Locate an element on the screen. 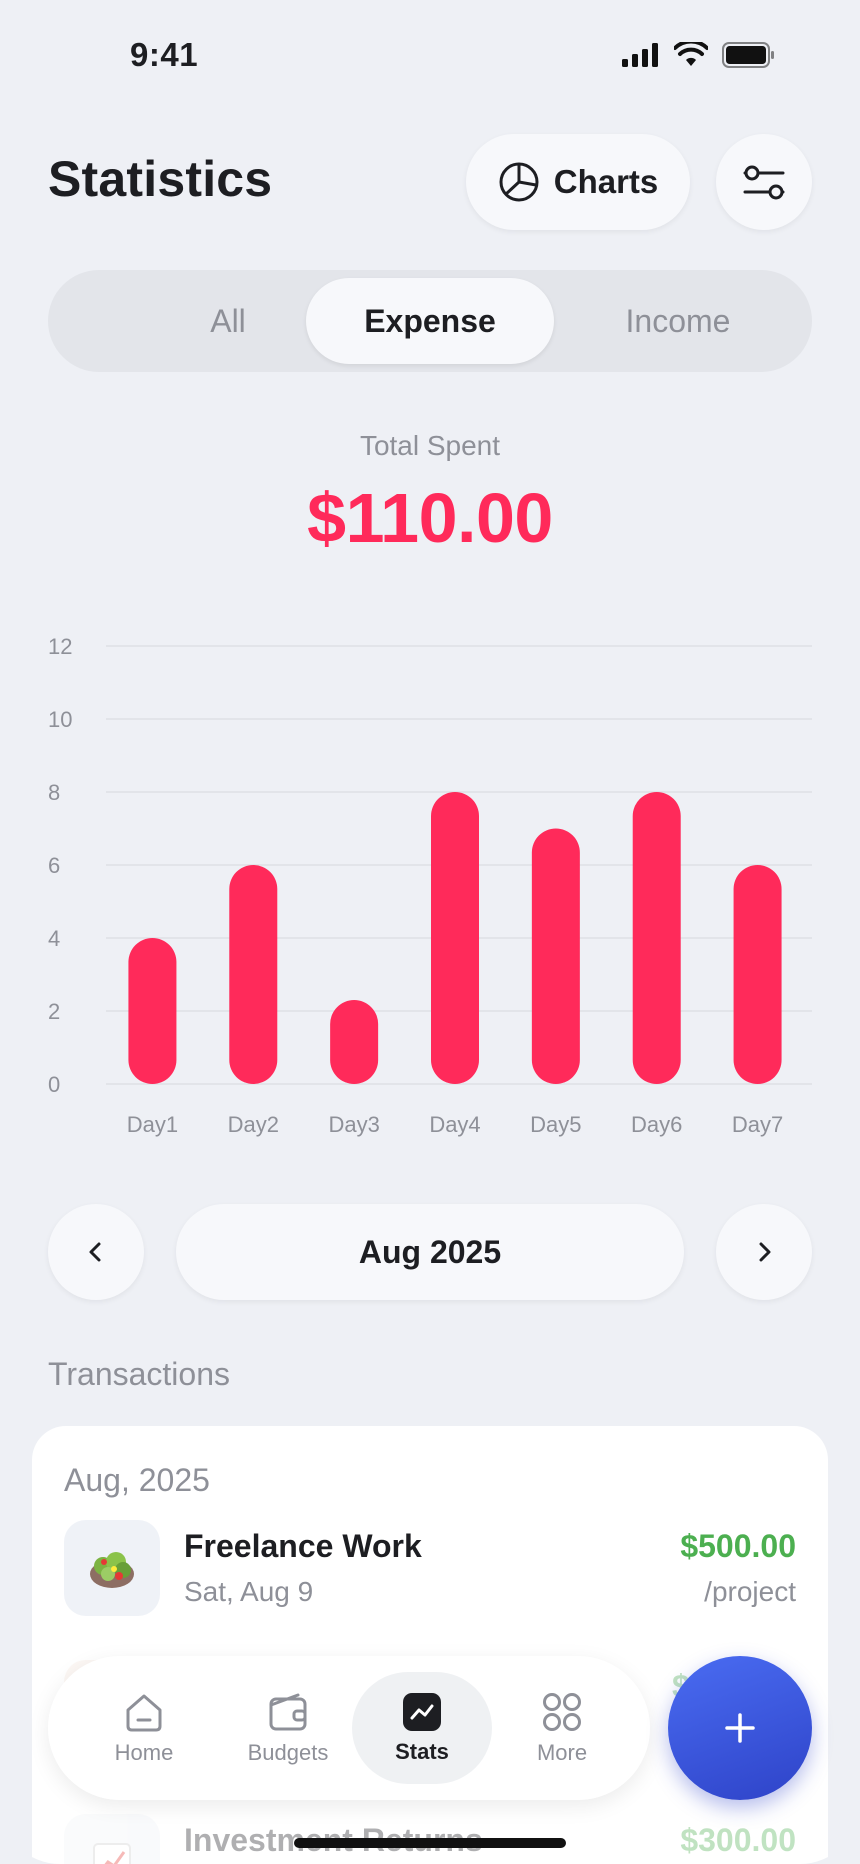  bar-day5 is located at coordinates (555, 956).